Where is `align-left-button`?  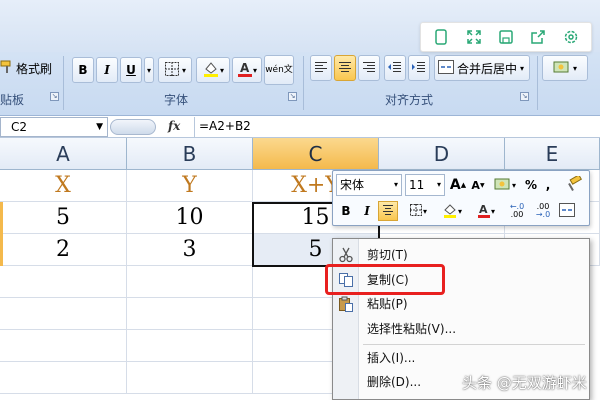 align-left-button is located at coordinates (321, 68).